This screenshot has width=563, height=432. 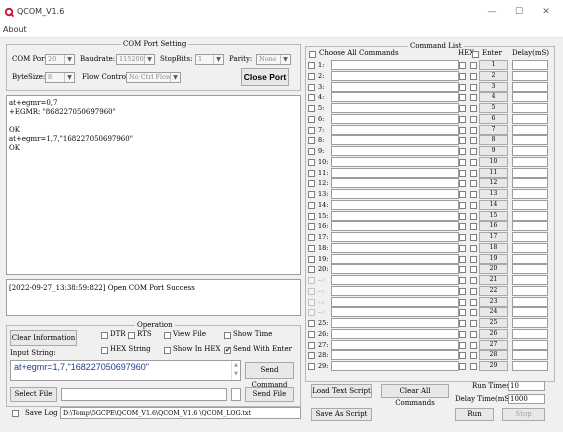 What do you see at coordinates (519, 12) in the screenshot?
I see `maximize-button: ☐` at bounding box center [519, 12].